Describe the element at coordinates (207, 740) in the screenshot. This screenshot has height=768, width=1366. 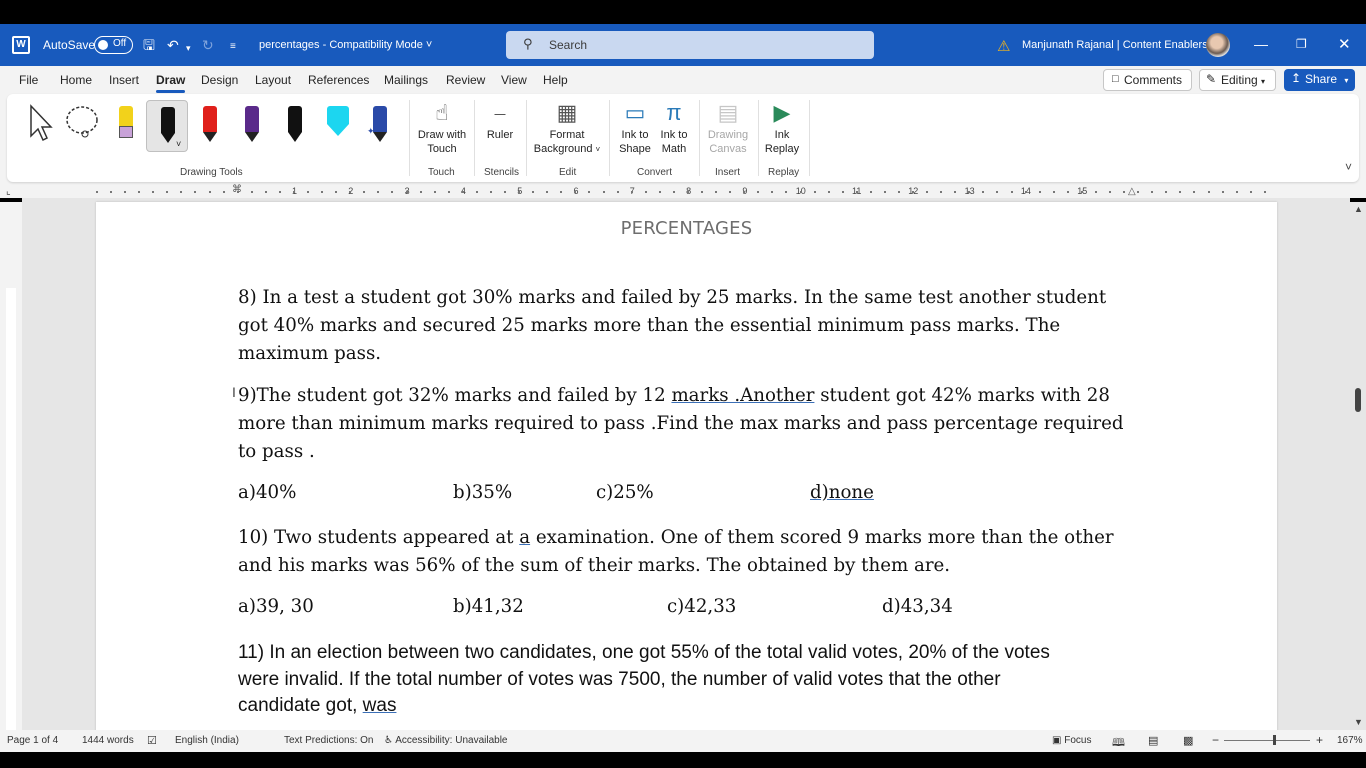
I see `language-indicator: English (India)` at that location.